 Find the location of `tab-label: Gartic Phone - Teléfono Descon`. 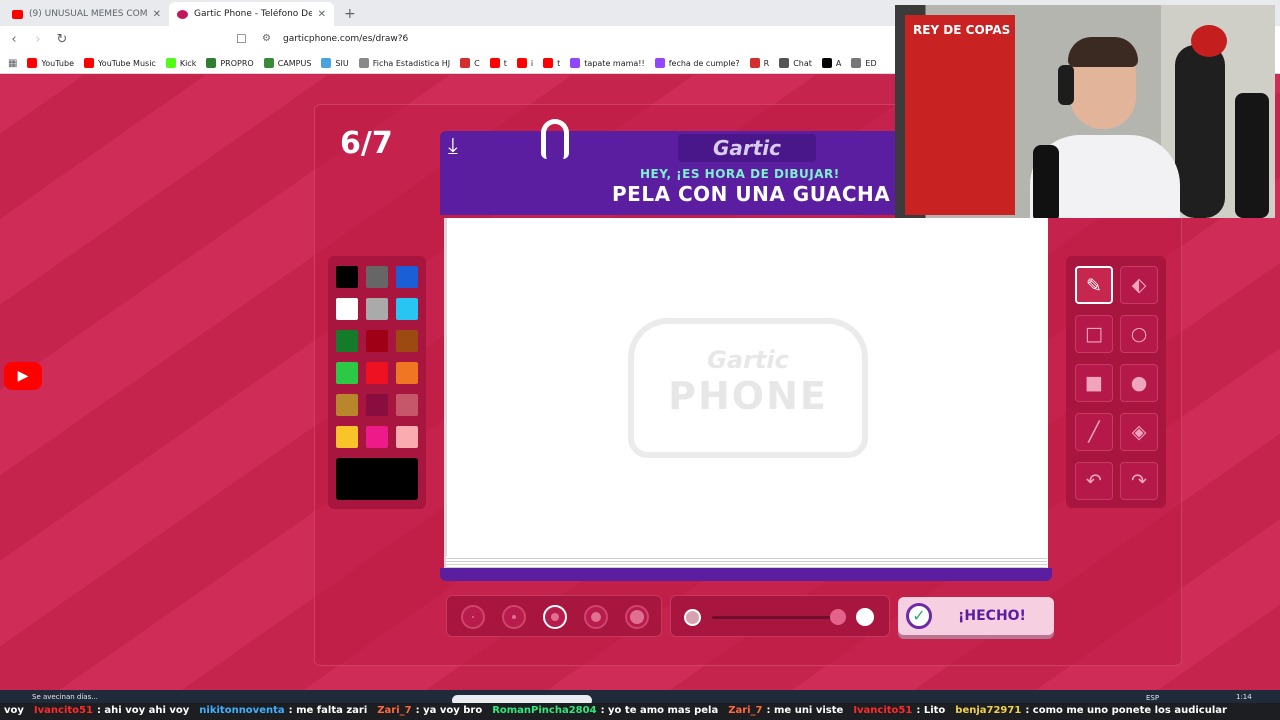

tab-label: Gartic Phone - Teléfono Descon is located at coordinates (253, 14).